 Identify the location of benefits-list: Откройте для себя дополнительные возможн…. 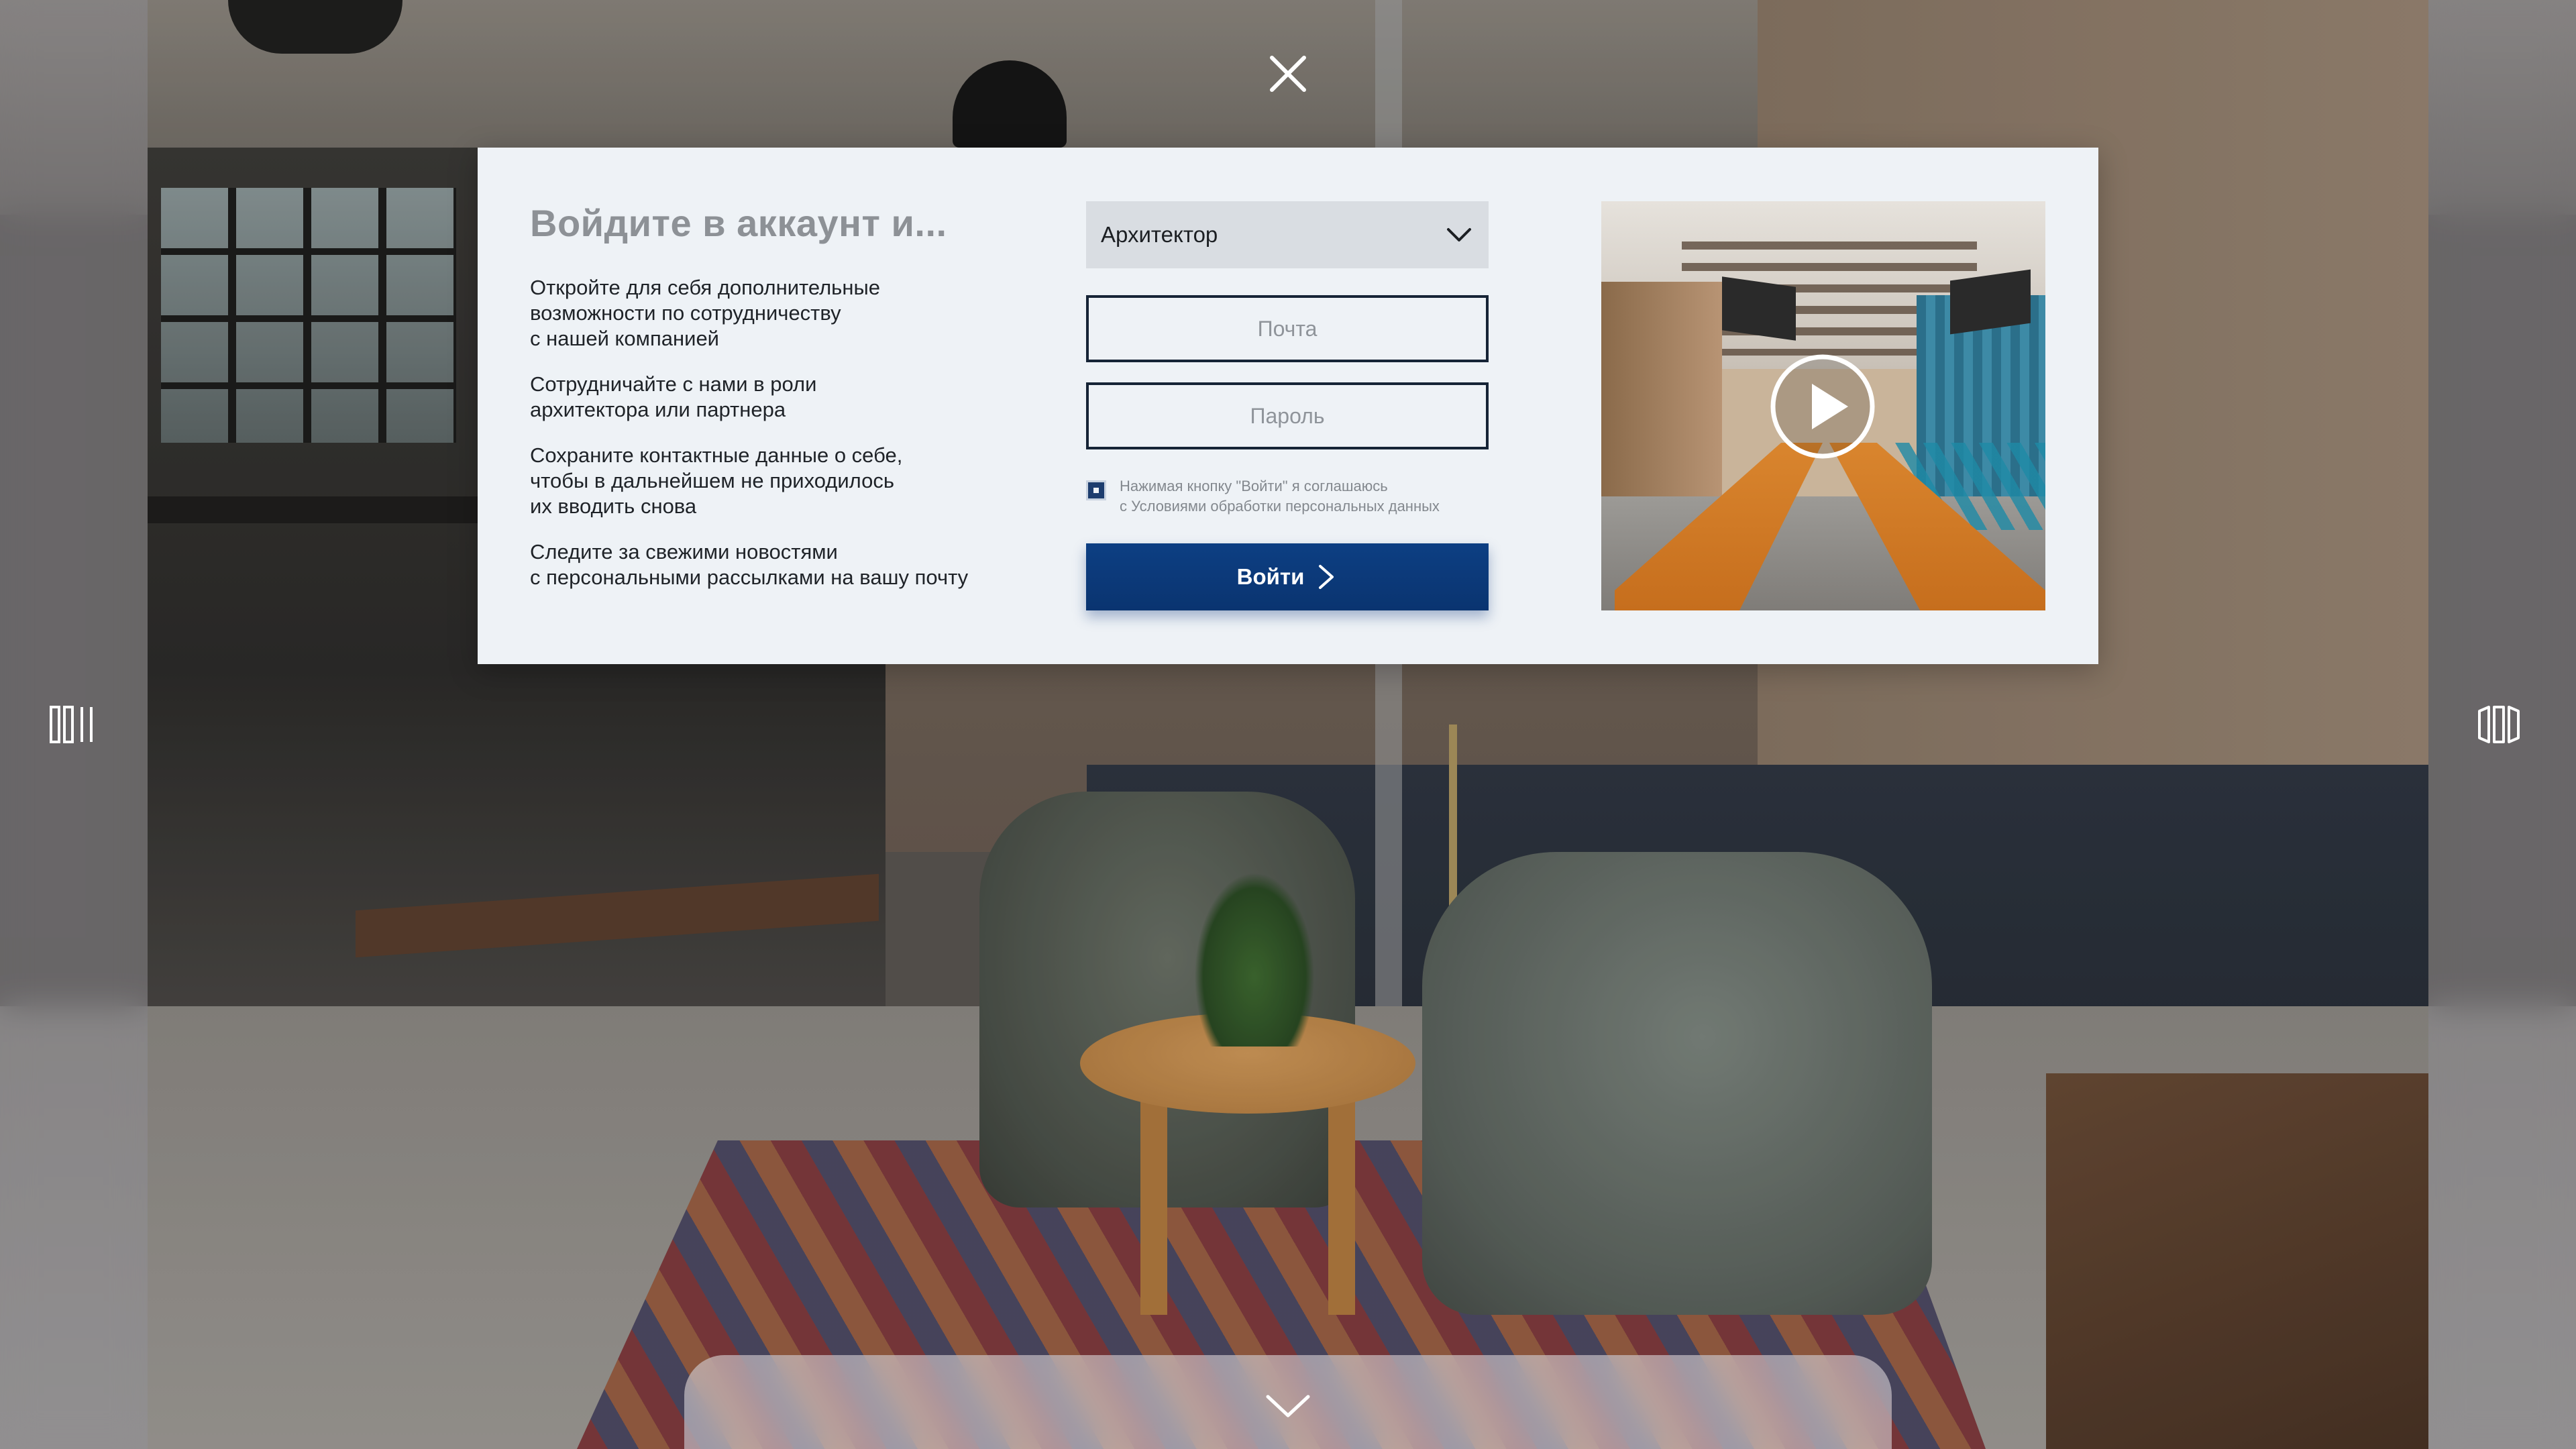
(791, 442).